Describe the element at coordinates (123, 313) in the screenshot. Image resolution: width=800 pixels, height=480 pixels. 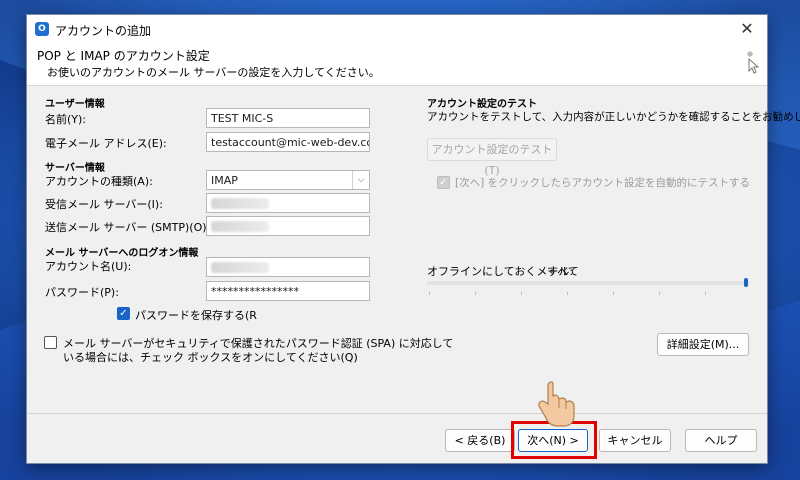
I see `remember-password-checkbox: ✓` at that location.